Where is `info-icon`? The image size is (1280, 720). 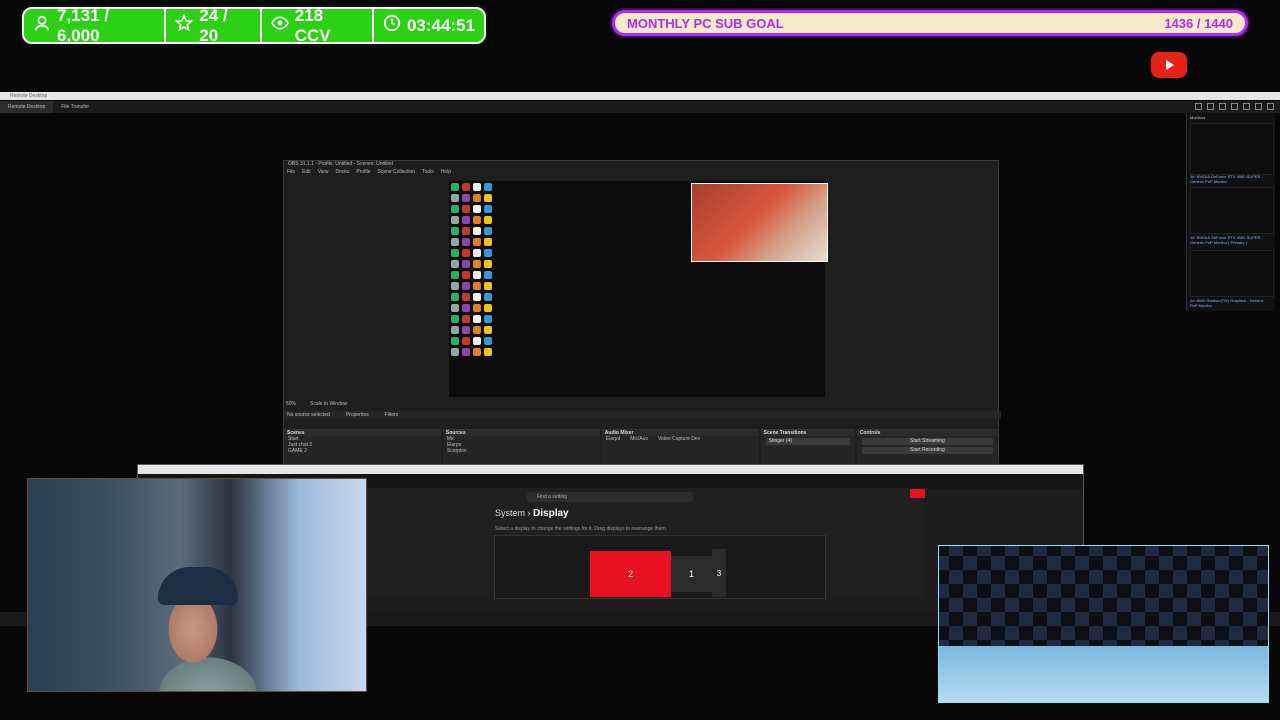 info-icon is located at coordinates (1198, 106).